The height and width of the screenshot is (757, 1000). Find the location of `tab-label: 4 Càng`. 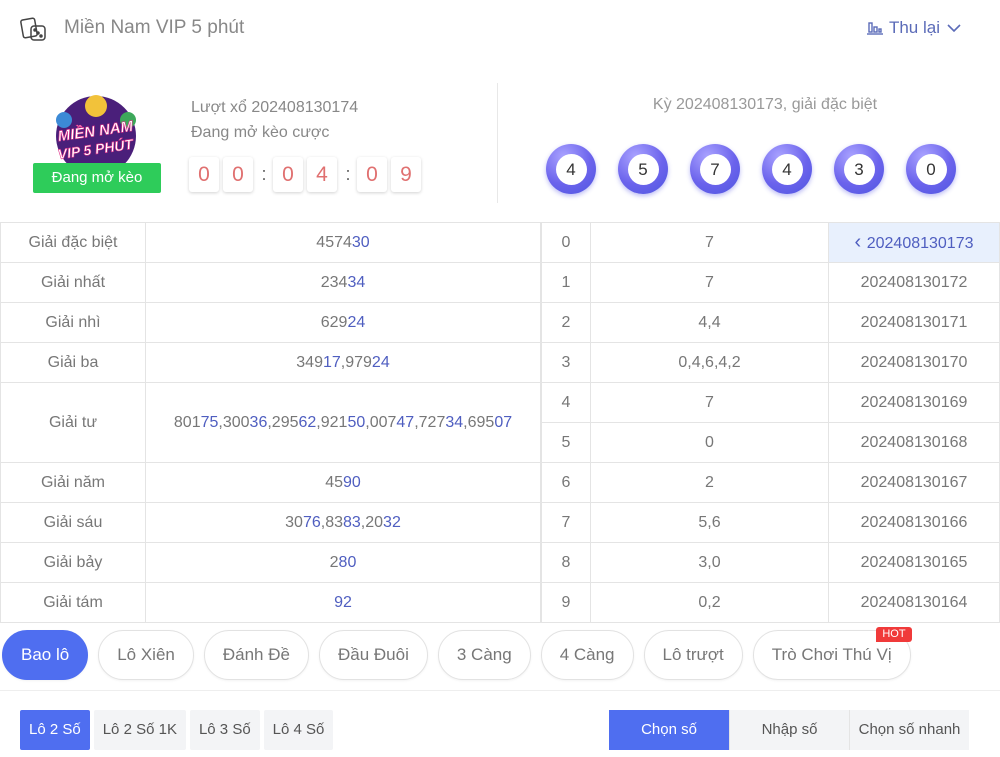

tab-label: 4 Càng is located at coordinates (587, 654).